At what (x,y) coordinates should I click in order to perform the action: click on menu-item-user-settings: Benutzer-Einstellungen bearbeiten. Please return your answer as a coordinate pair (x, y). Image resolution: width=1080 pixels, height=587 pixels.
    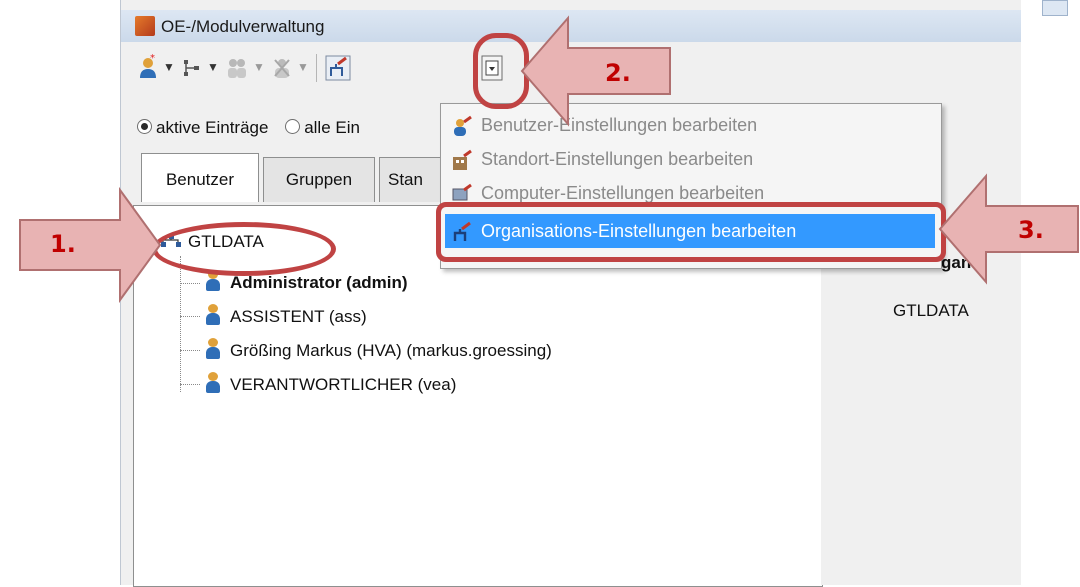
    Looking at the image, I should click on (690, 125).